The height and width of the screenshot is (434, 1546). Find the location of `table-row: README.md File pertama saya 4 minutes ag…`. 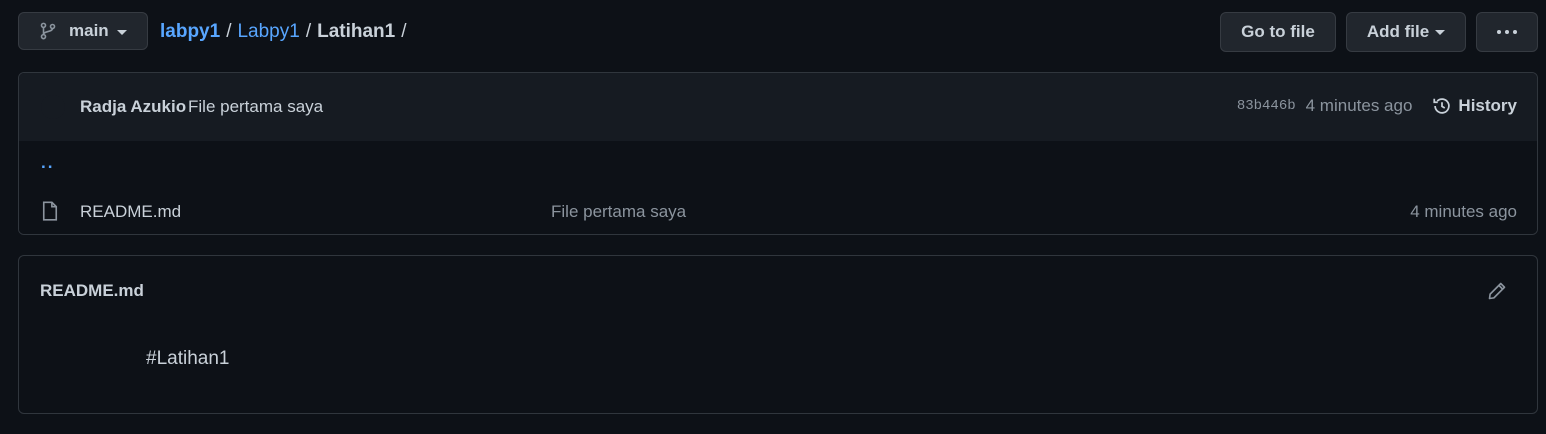

table-row: README.md File pertama saya 4 minutes ag… is located at coordinates (778, 210).